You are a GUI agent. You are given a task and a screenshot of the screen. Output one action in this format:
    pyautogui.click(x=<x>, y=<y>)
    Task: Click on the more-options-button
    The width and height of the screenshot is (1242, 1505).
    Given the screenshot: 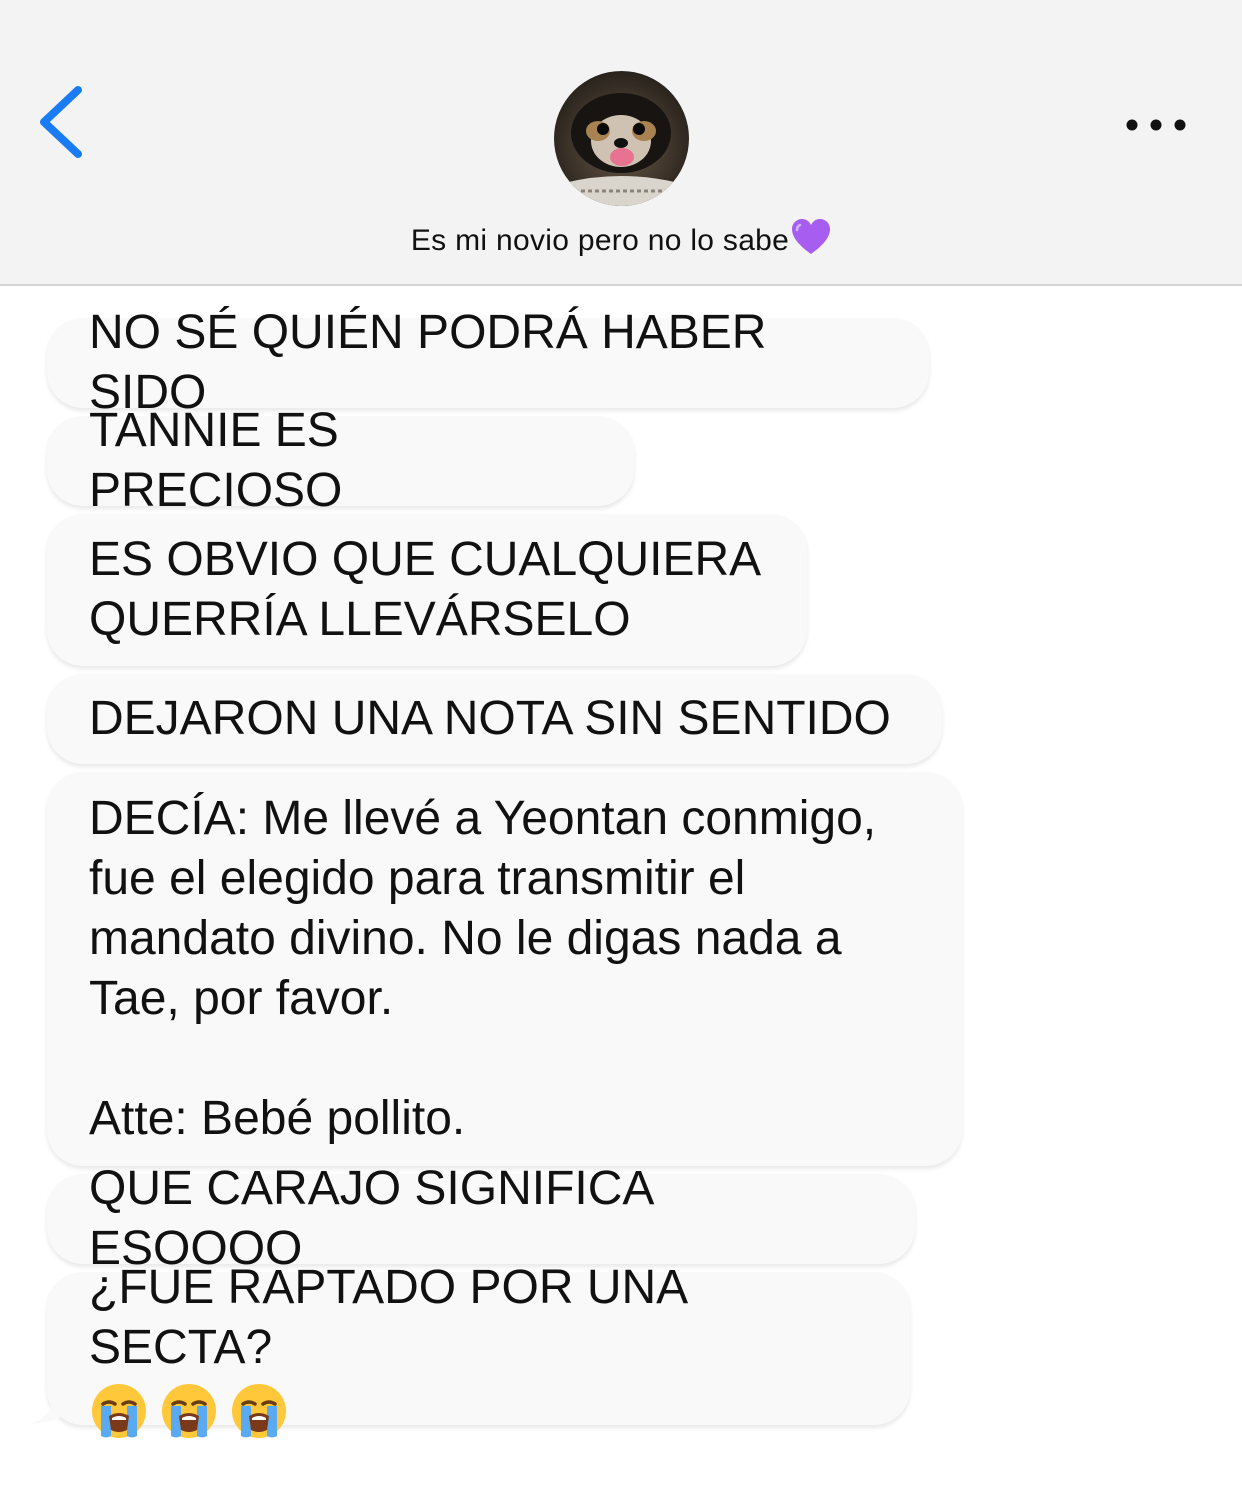 What is the action you would take?
    pyautogui.click(x=1156, y=125)
    